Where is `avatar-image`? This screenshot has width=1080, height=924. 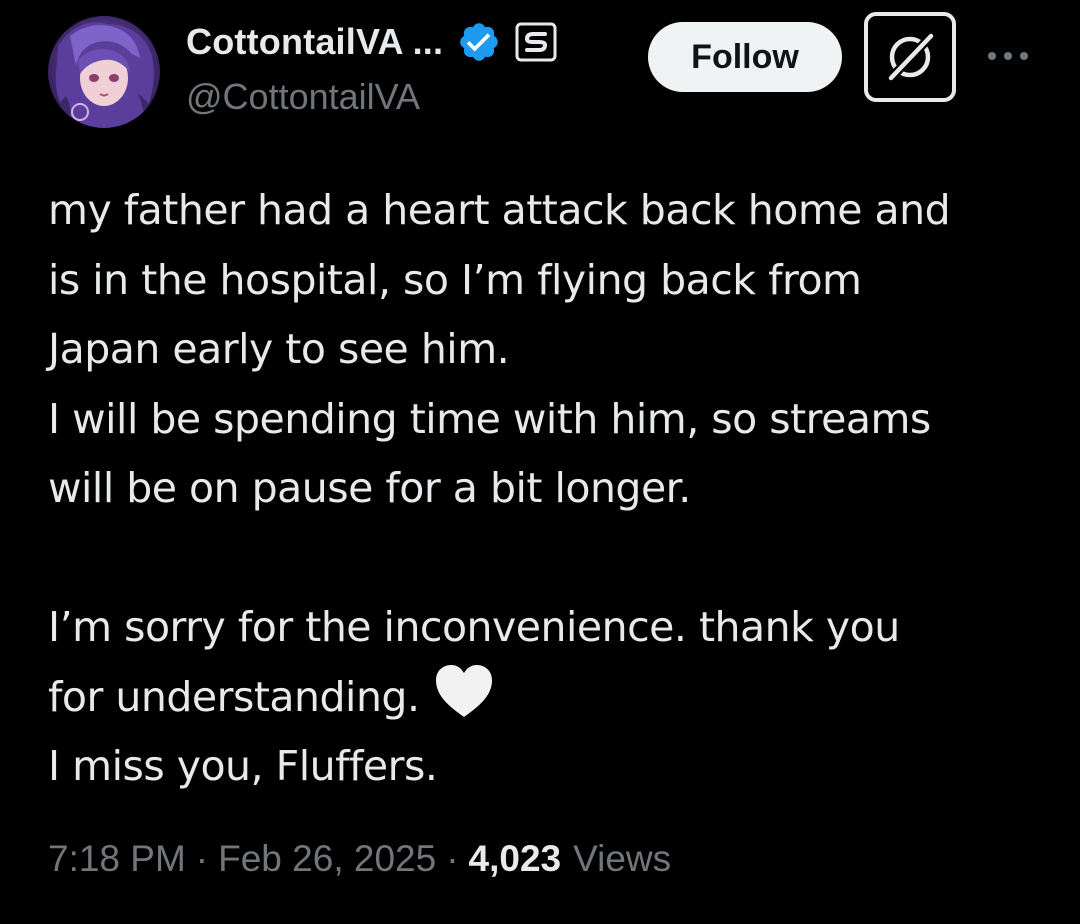
avatar-image is located at coordinates (104, 72).